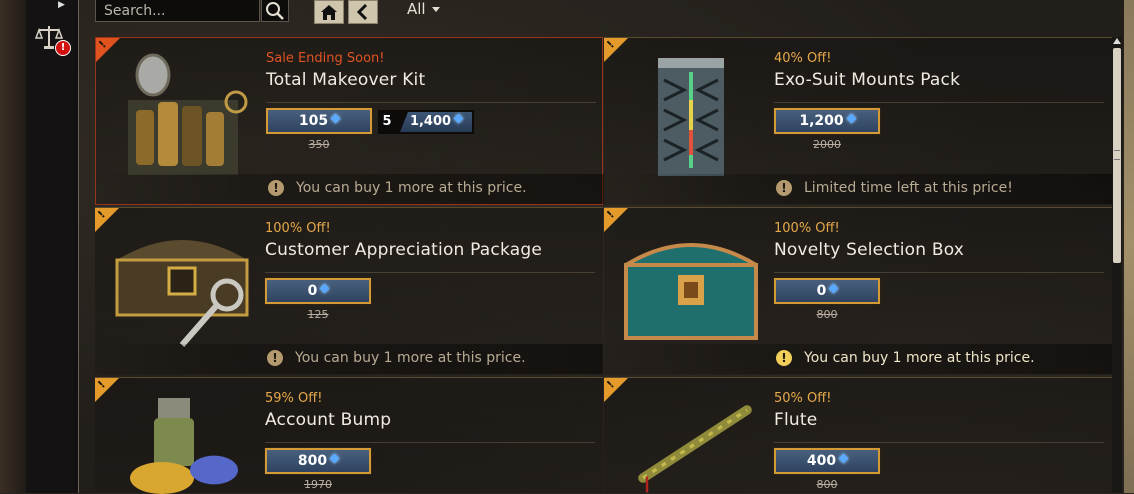 This screenshot has height=494, width=1134. I want to click on bundle-price-button: 5 1,400, so click(426, 122).